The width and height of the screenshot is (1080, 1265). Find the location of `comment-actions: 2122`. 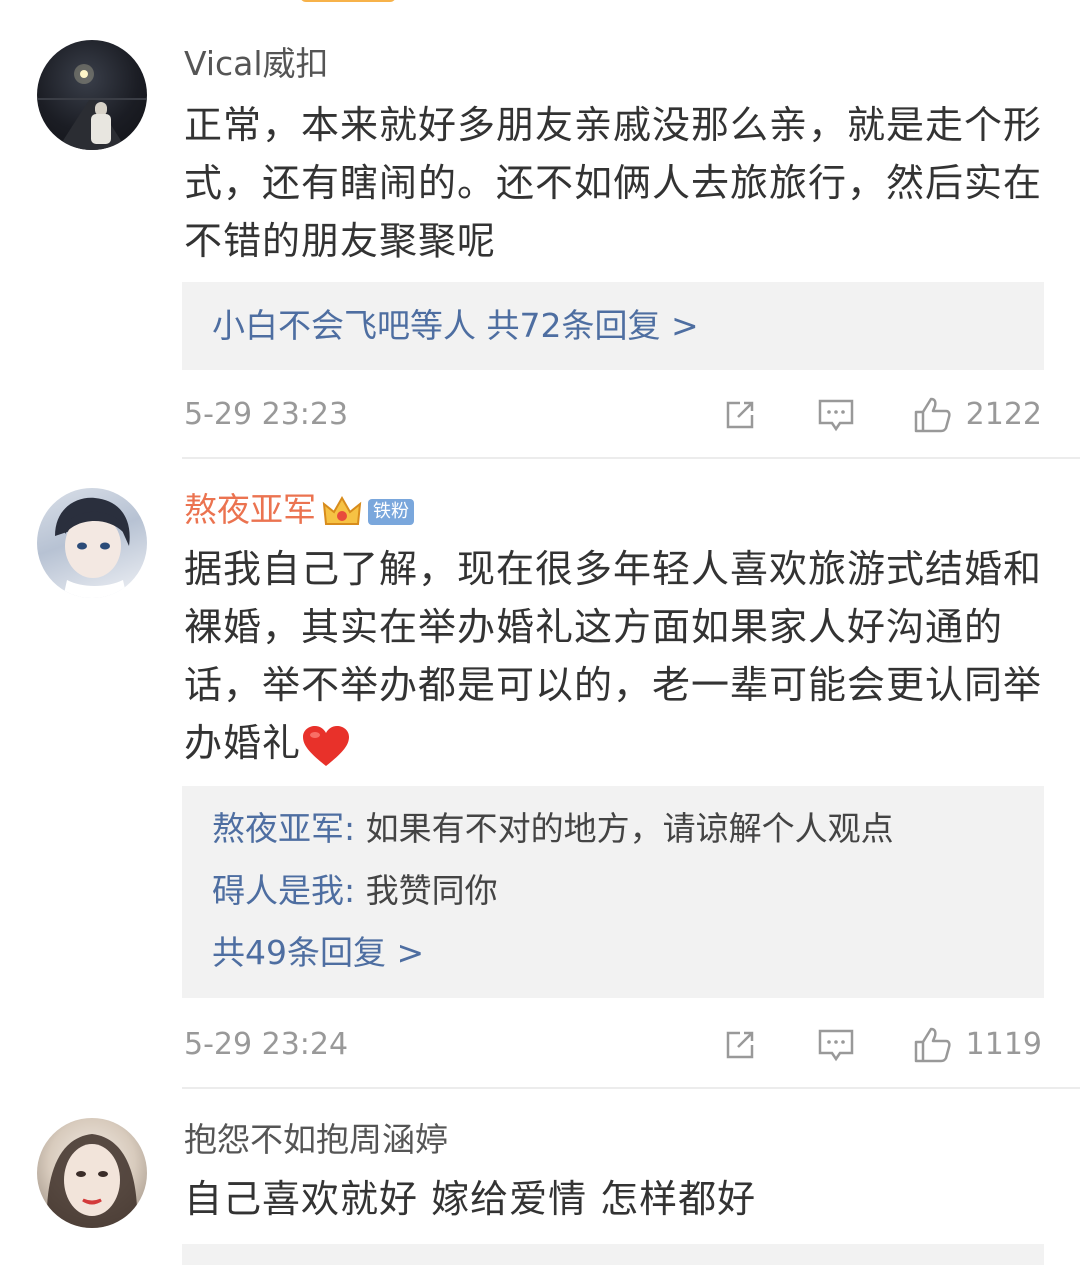

comment-actions: 2122 is located at coordinates (853, 415).